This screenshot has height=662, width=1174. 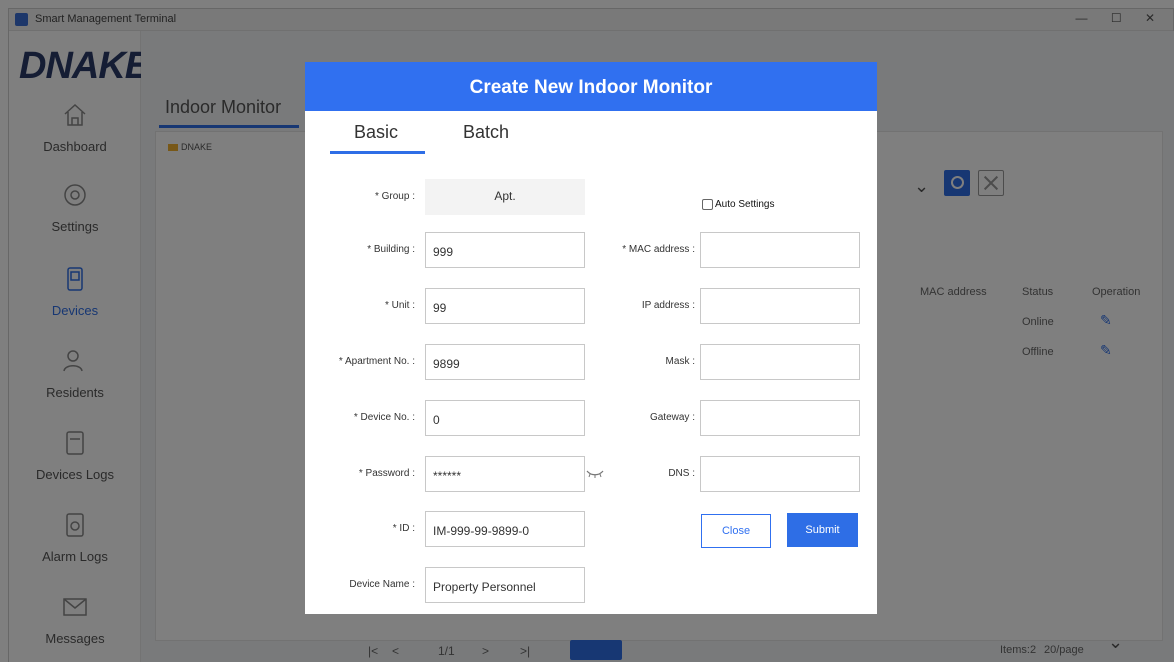 What do you see at coordinates (505, 250) in the screenshot?
I see `building-input: 999` at bounding box center [505, 250].